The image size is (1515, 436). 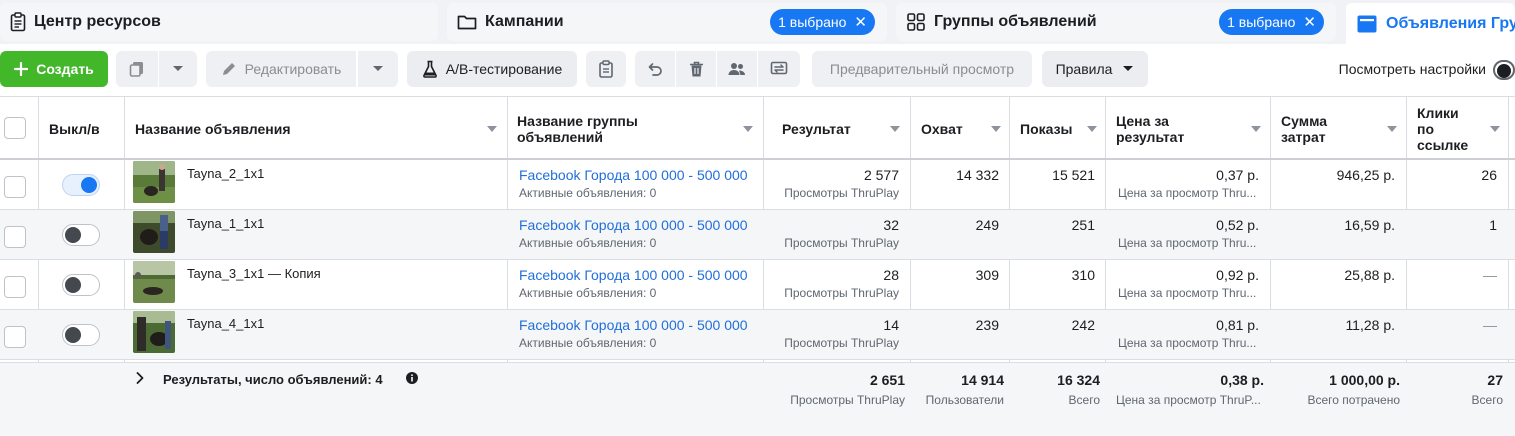 What do you see at coordinates (273, 379) in the screenshot?
I see `summary-label: Результаты, число объявлений: 4` at bounding box center [273, 379].